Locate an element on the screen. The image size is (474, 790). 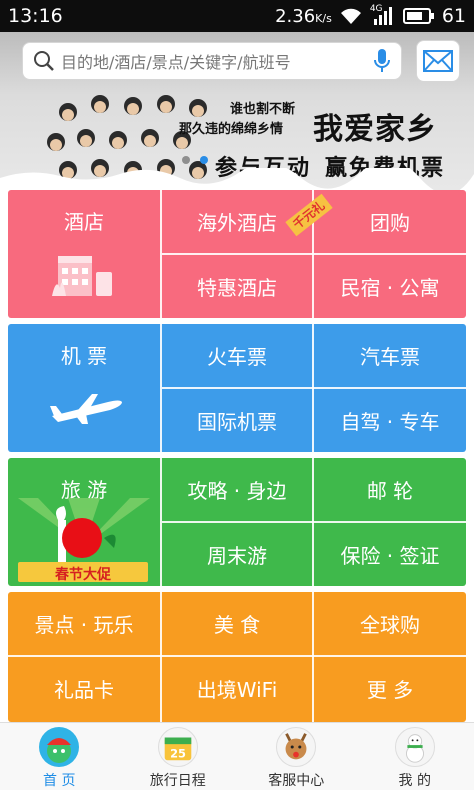
homestay-button: 民宿 · 公寓 is located at coordinates (390, 286).